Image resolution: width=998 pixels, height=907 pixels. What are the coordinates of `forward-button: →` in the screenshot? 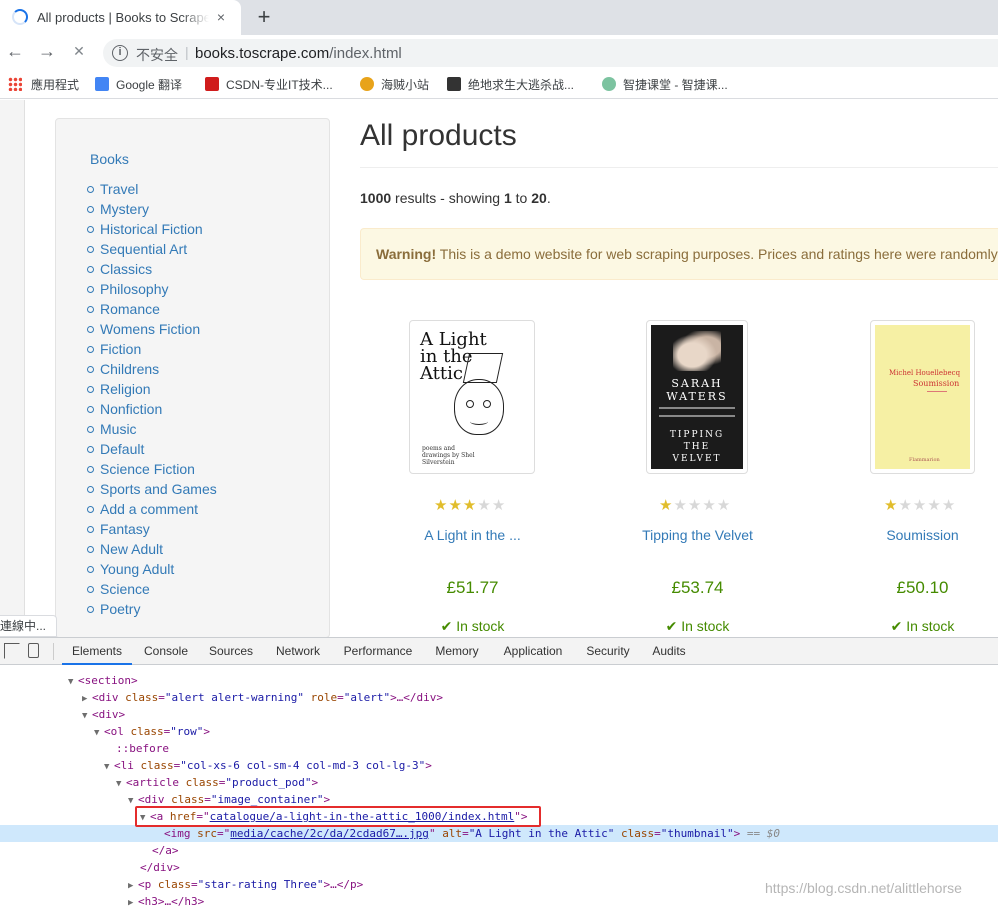 It's located at (47, 51).